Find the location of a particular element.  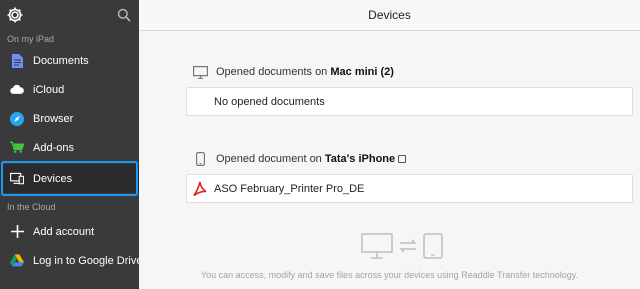

list-item: ASO February_Printer Pro_DE is located at coordinates (409, 188).